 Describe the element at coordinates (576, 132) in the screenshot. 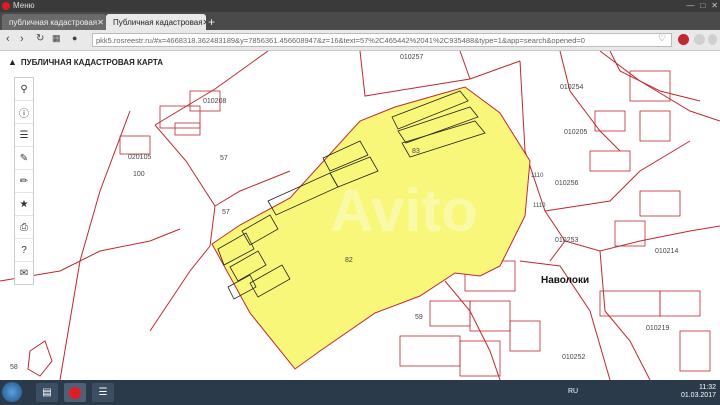

I see `parcel-label: 010205` at that location.